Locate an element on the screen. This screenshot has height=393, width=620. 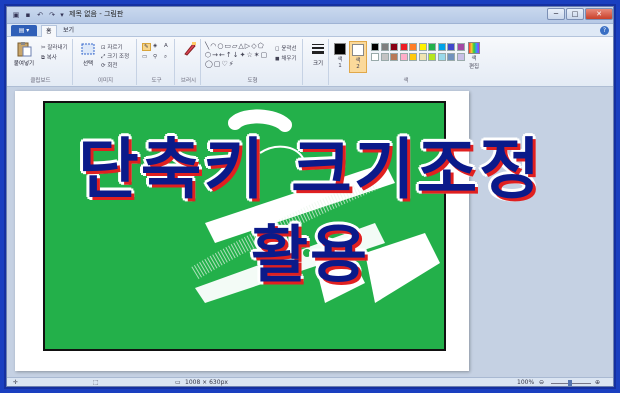
customize-quick-access-icon: ▾ is located at coordinates (62, 15).